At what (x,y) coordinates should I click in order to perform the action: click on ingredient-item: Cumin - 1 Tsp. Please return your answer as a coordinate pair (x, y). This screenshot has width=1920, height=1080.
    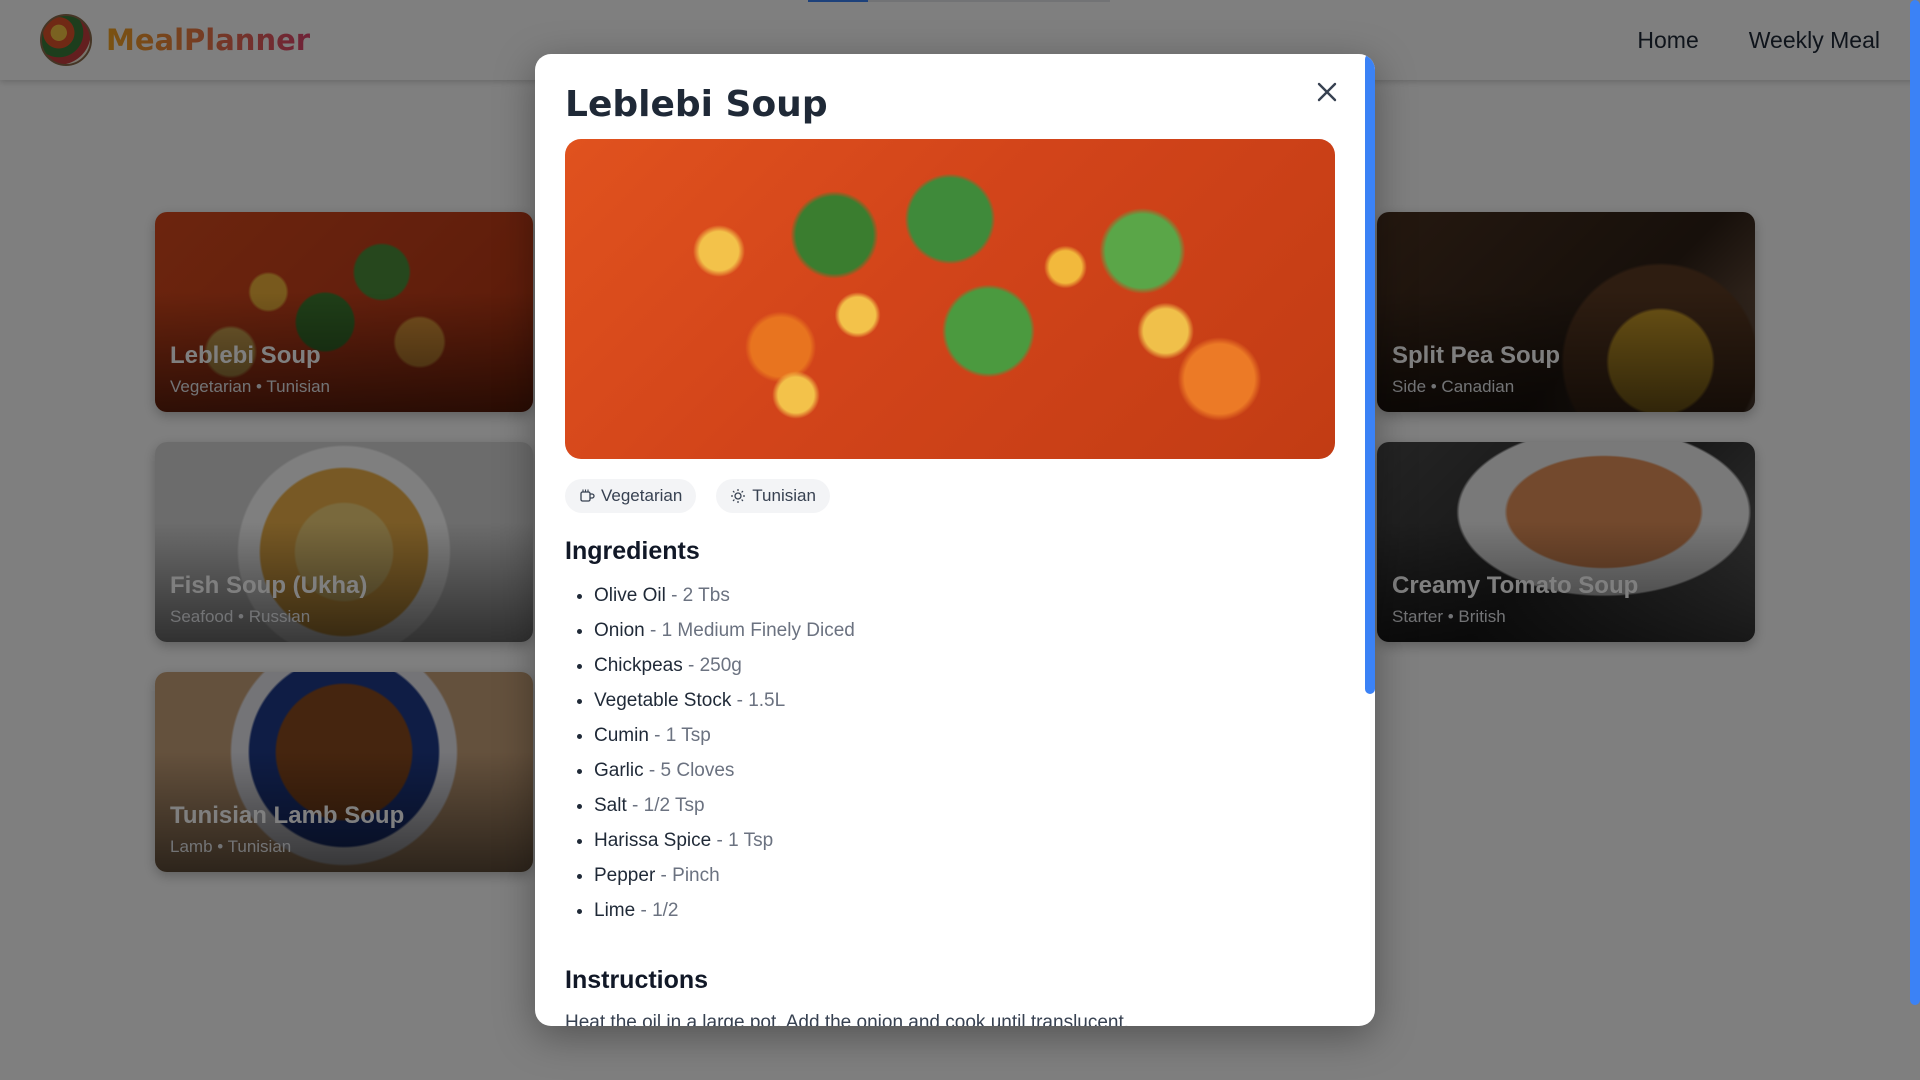
    Looking at the image, I should click on (964, 735).